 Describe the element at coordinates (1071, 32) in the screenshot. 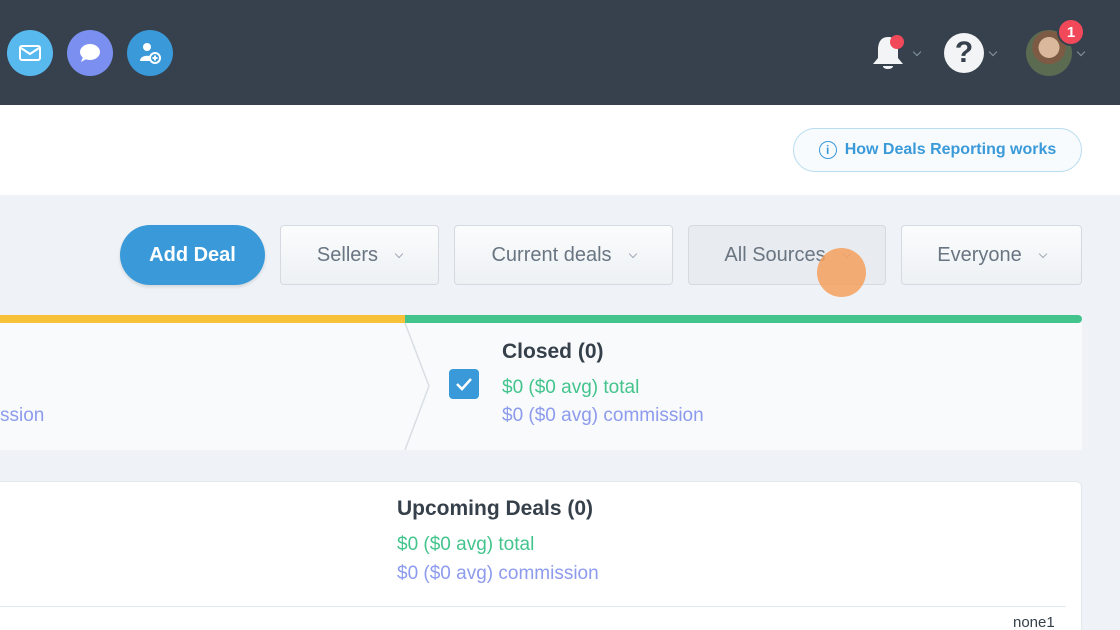

I see `notification-badge: 1` at that location.